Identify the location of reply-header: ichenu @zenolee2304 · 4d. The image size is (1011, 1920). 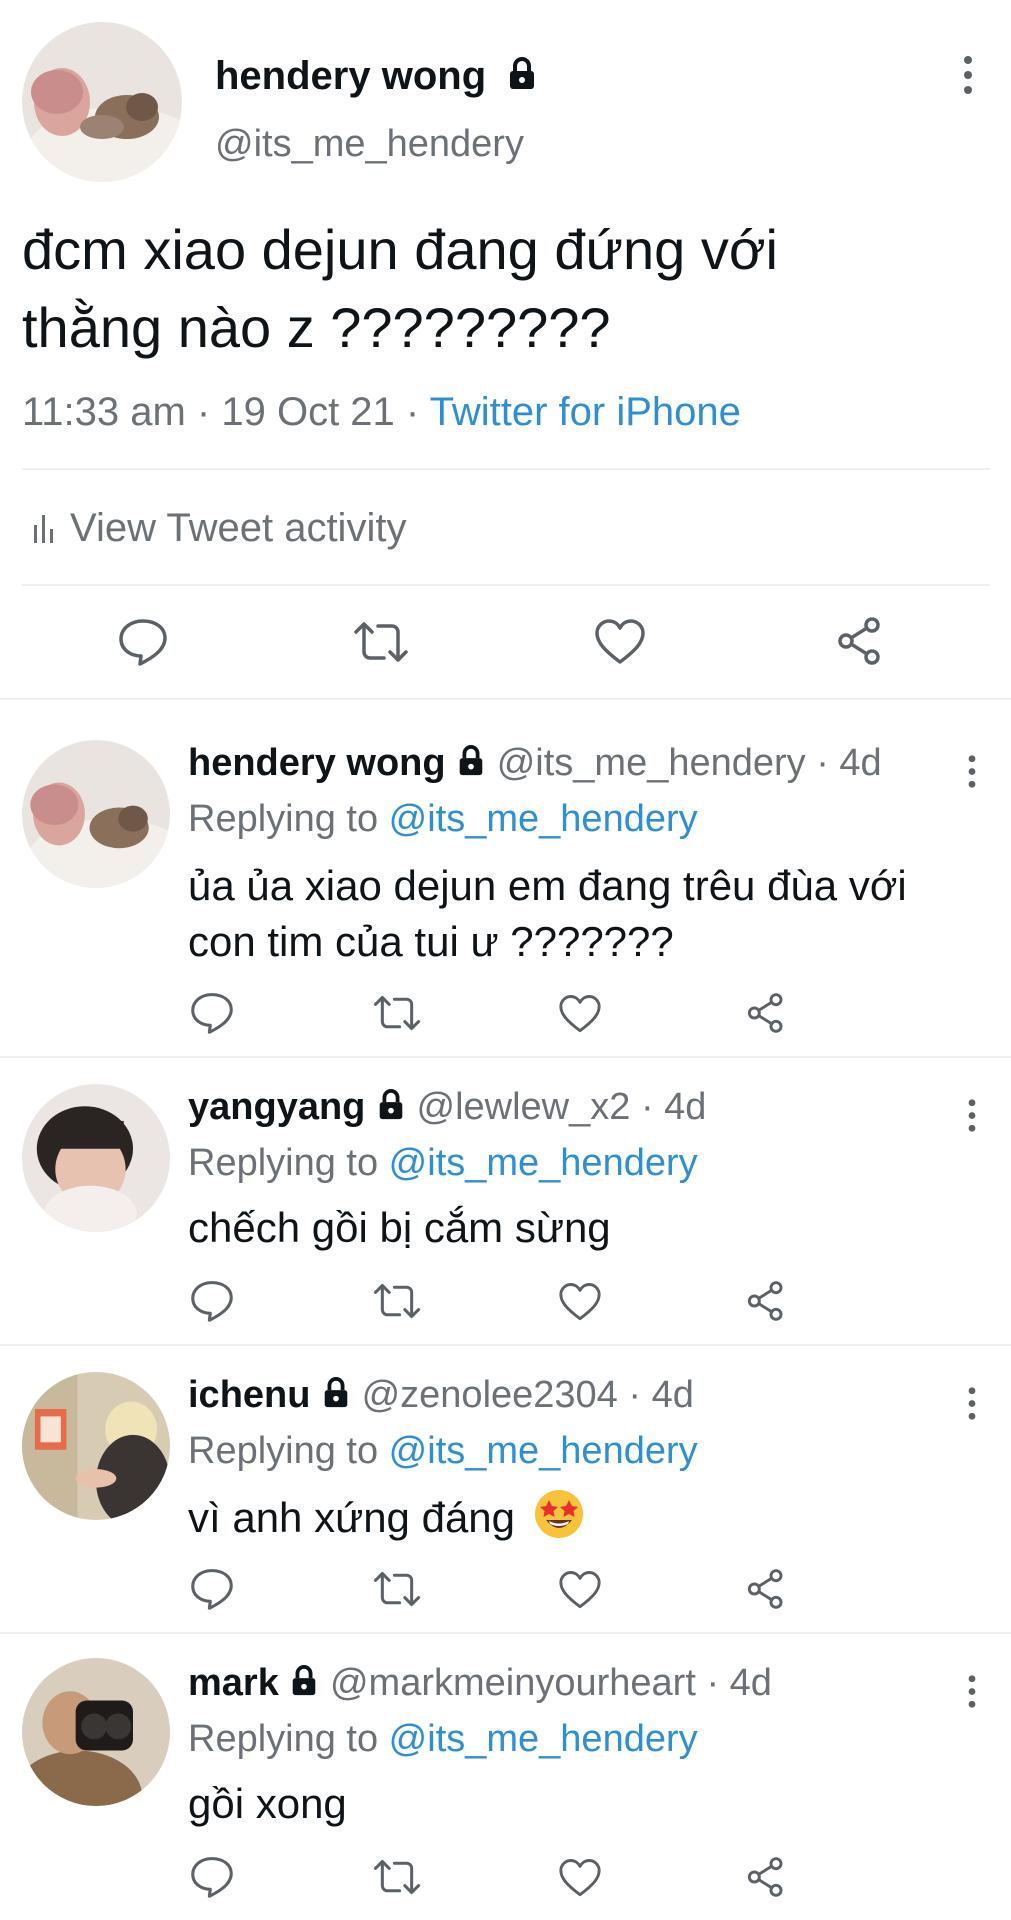
(441, 1396).